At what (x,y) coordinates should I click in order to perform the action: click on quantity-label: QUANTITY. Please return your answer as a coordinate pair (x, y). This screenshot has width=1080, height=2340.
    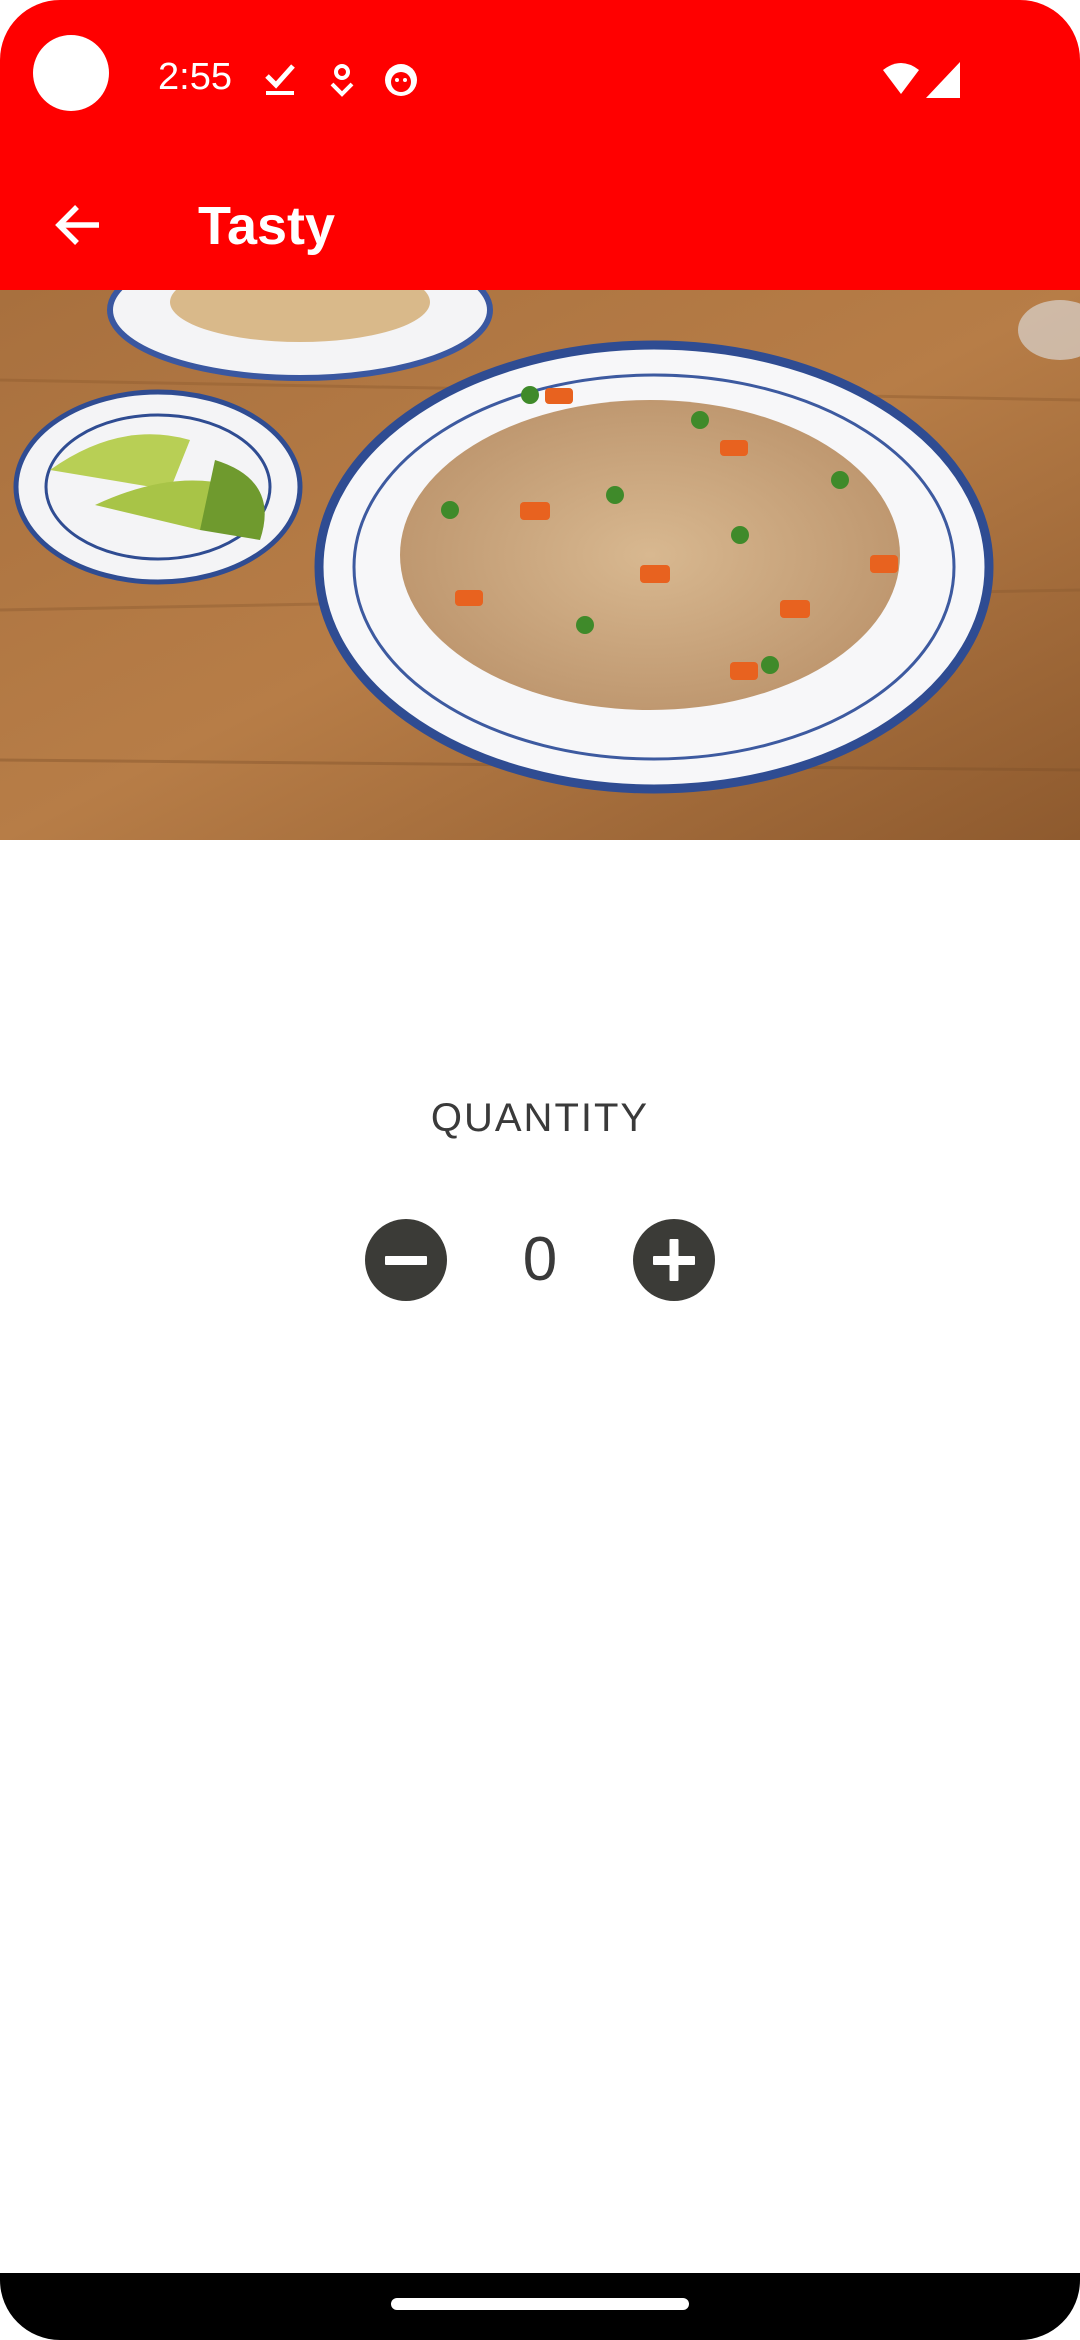
    Looking at the image, I should click on (540, 1118).